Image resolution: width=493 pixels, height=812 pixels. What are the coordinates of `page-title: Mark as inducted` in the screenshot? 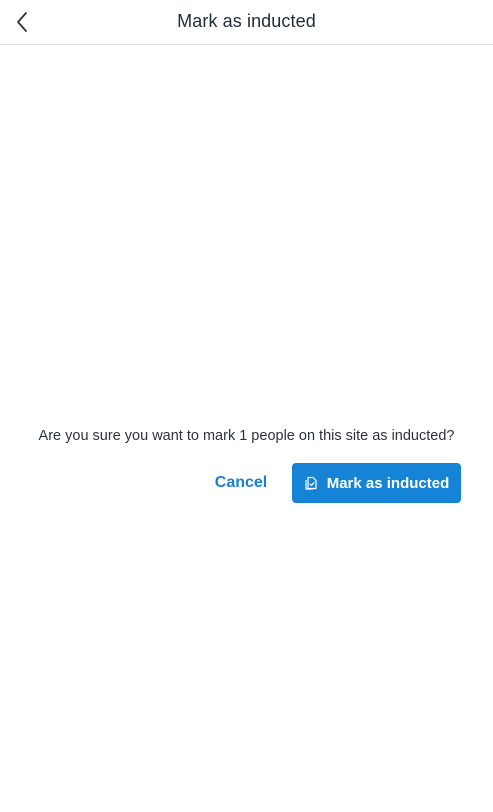 It's located at (246, 21).